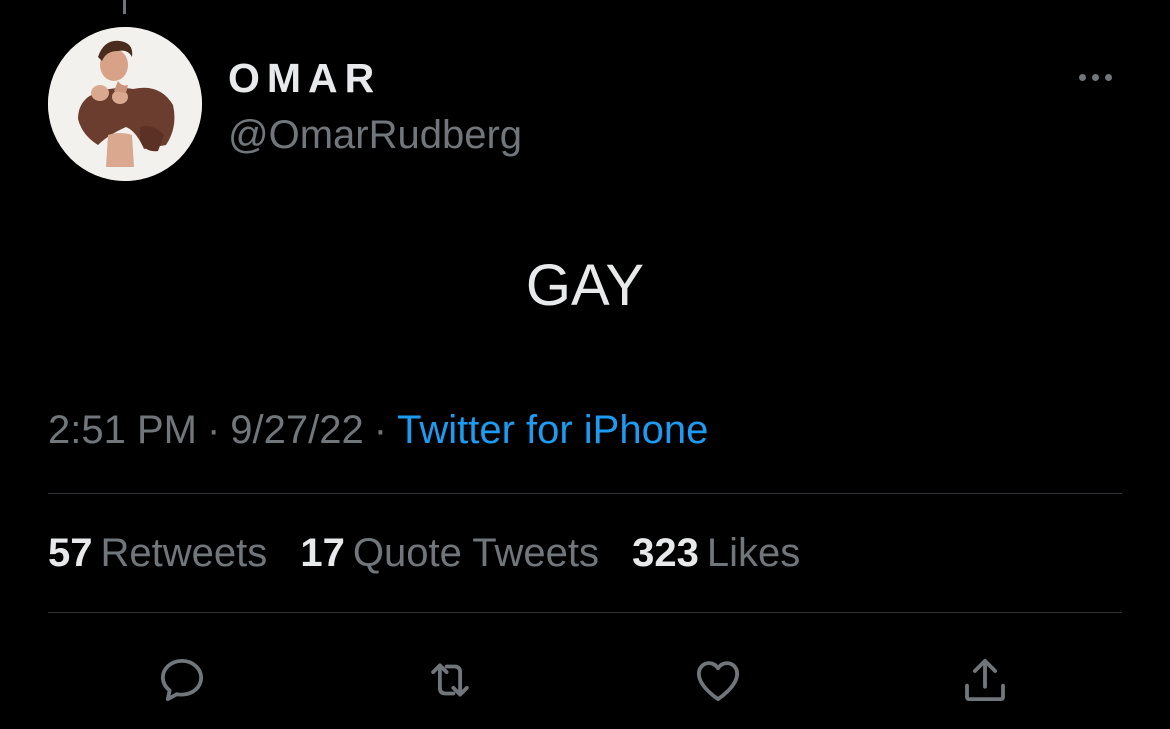  Describe the element at coordinates (585, 285) in the screenshot. I see `tweet-text: GAY` at that location.